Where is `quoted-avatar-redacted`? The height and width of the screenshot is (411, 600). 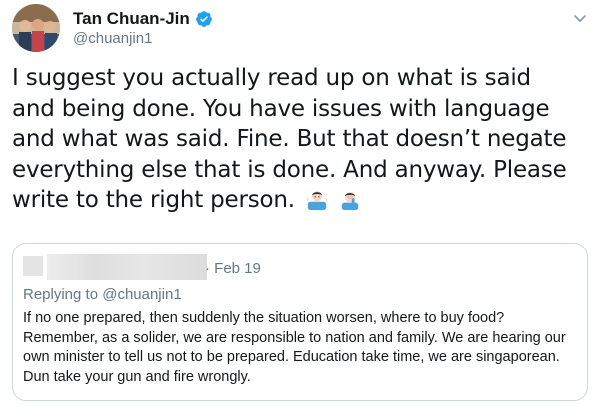
quoted-avatar-redacted is located at coordinates (33, 266).